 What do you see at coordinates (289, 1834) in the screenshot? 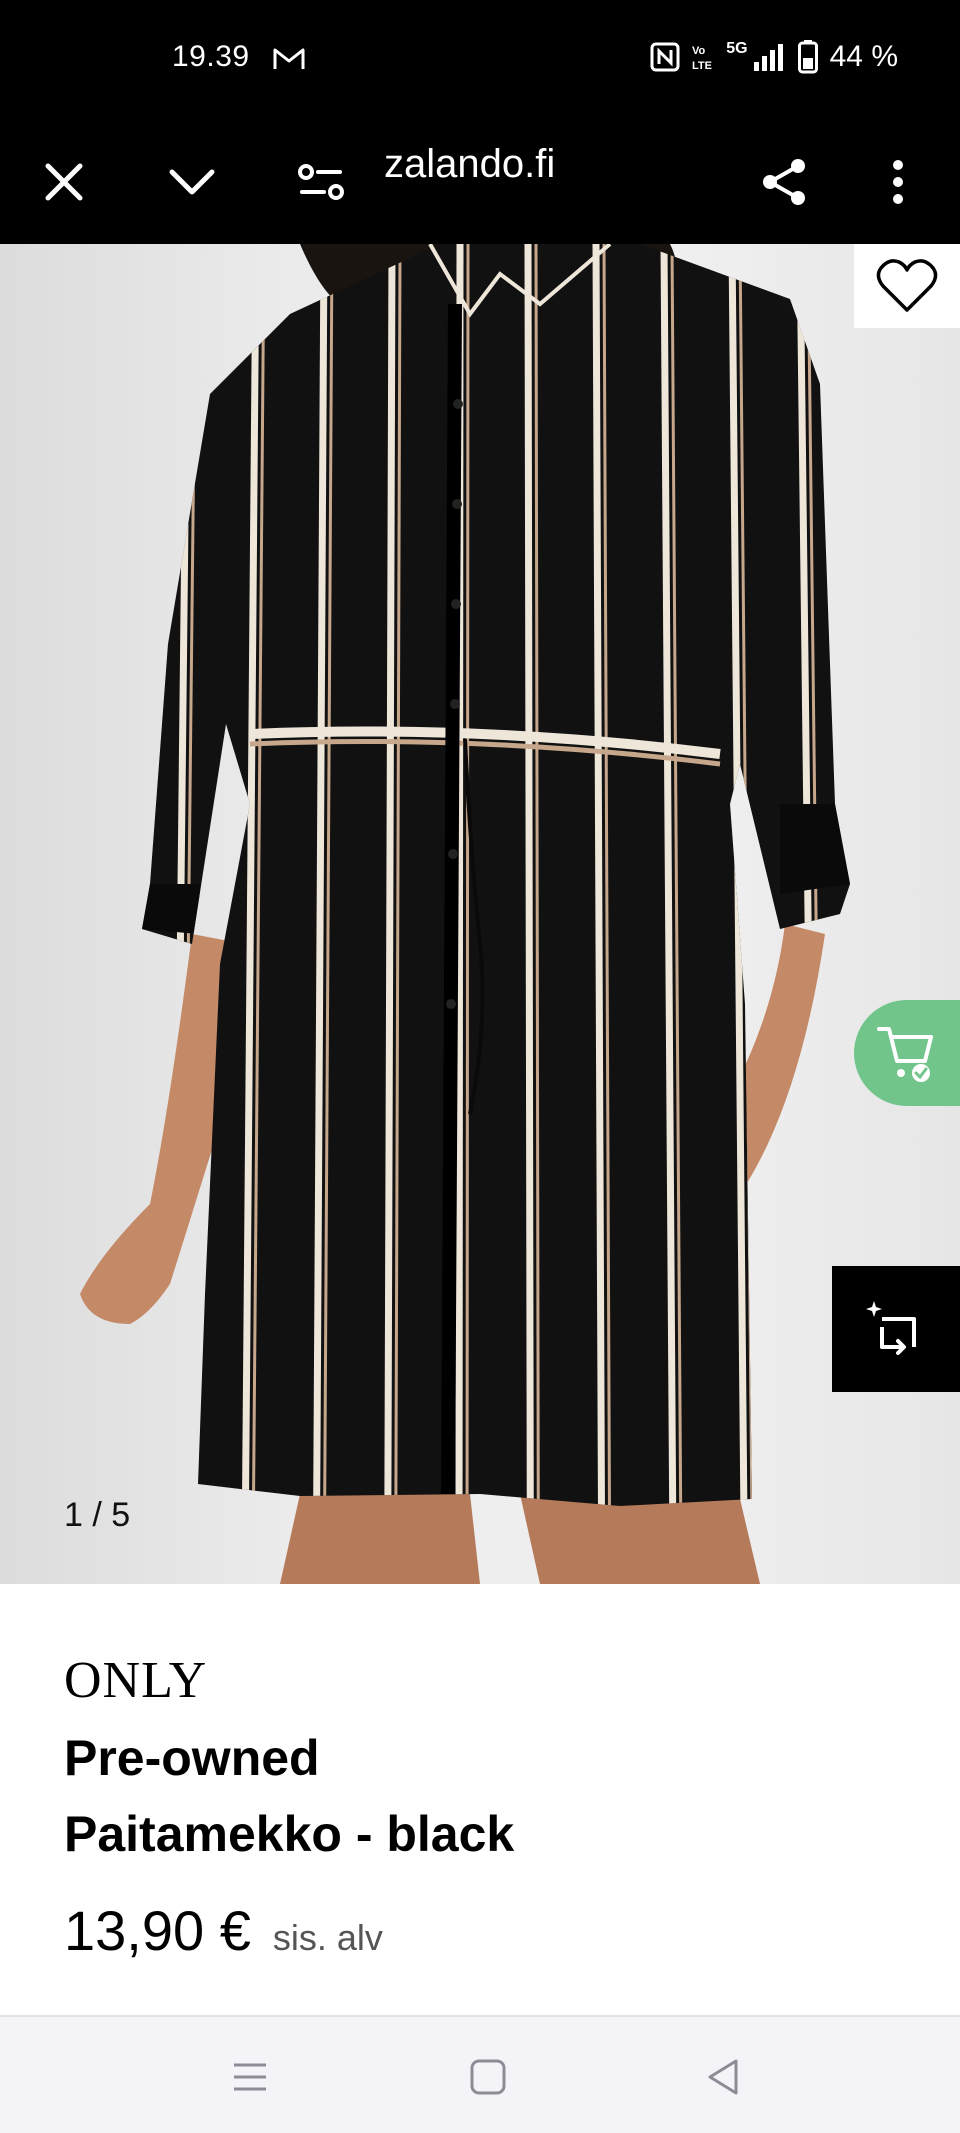
I see `product-title-line2: Paitamekko - black` at bounding box center [289, 1834].